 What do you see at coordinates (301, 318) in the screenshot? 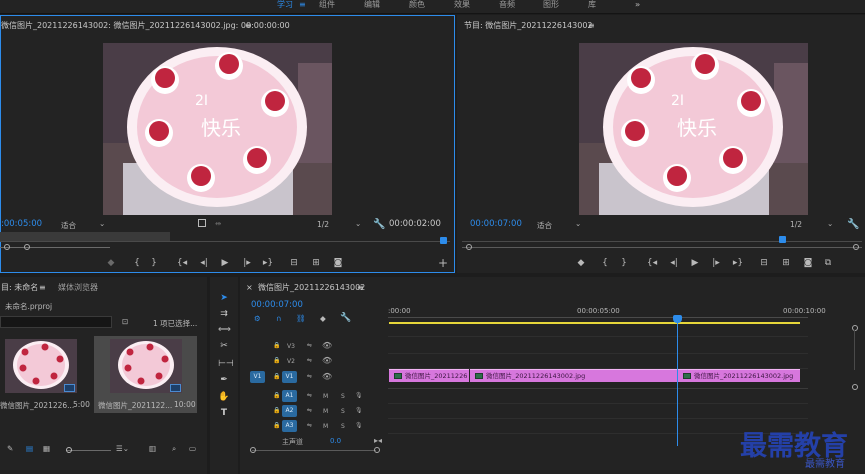
I see `linked-selection-icon: ⛓` at bounding box center [301, 318].